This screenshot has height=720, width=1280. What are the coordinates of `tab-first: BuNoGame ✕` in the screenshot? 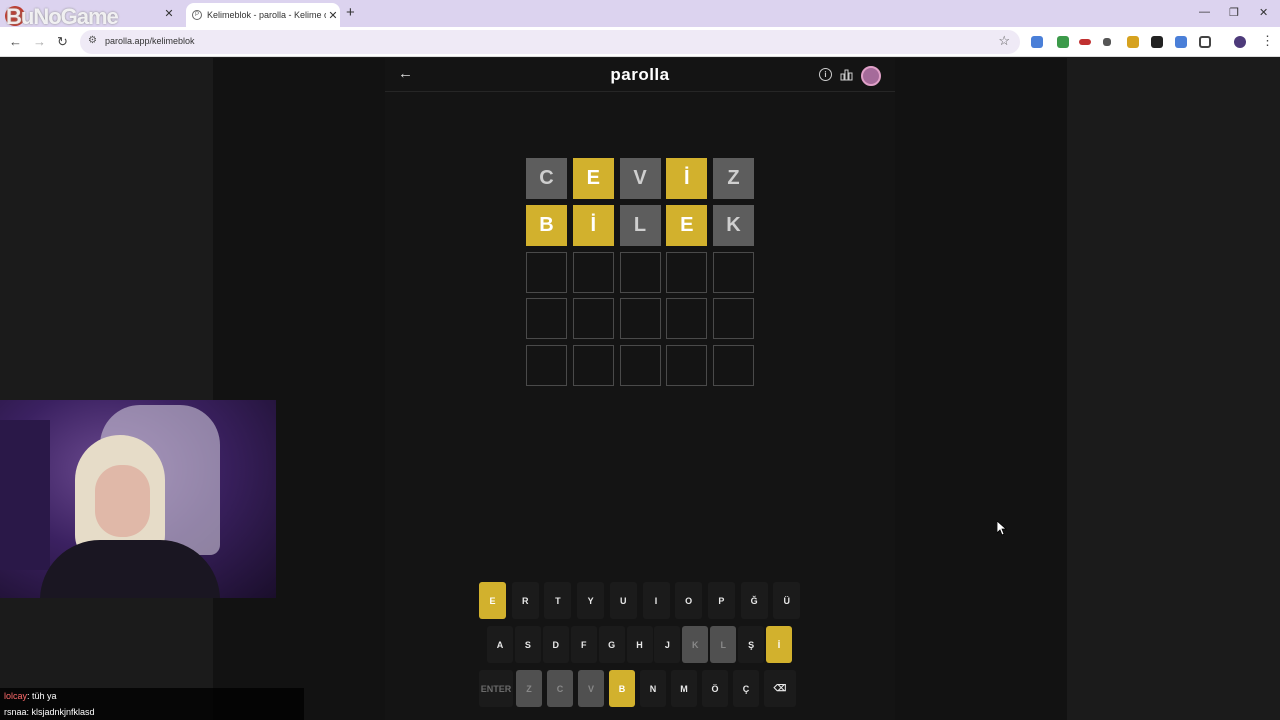 It's located at (90, 16).